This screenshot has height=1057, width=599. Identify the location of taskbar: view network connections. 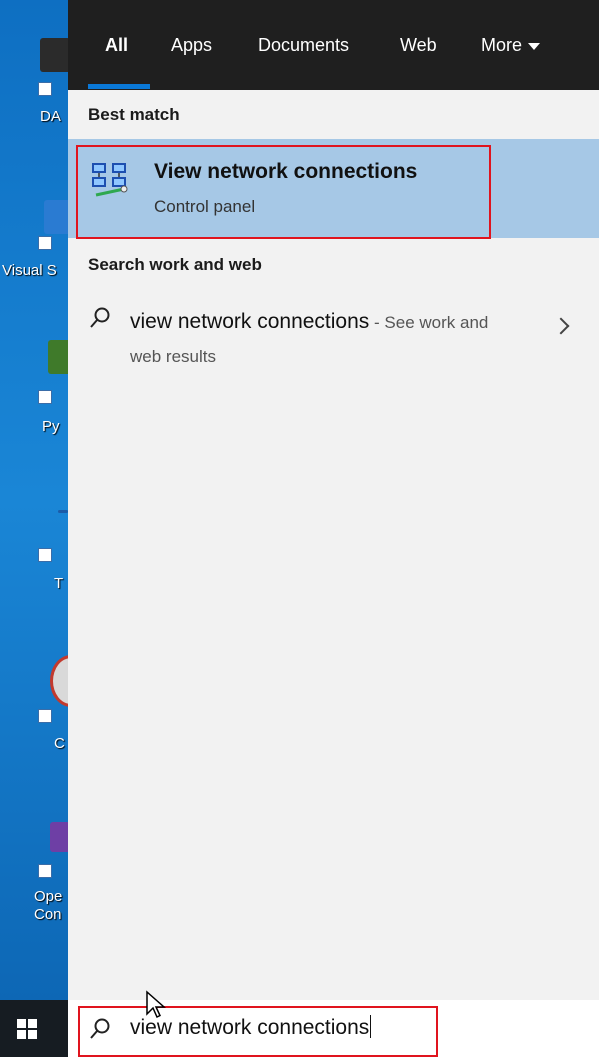
(299, 1028).